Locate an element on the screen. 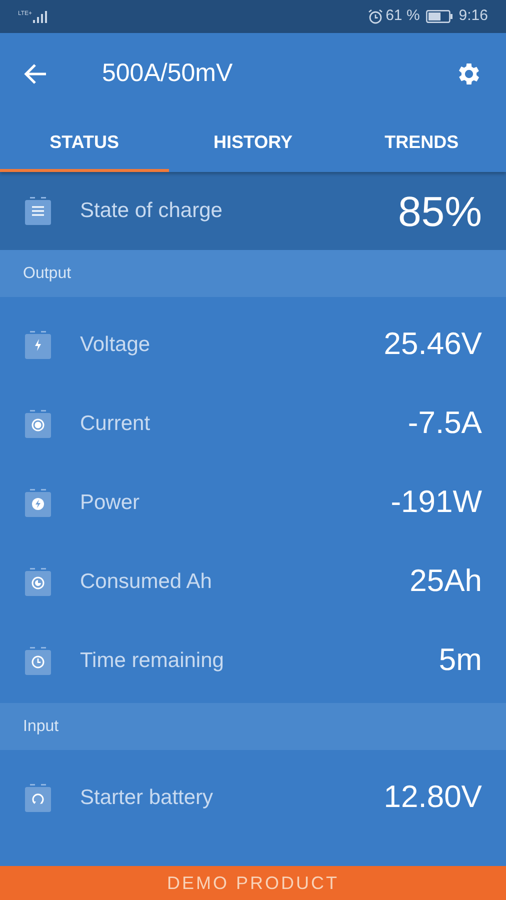  row-value: 5m is located at coordinates (460, 660).